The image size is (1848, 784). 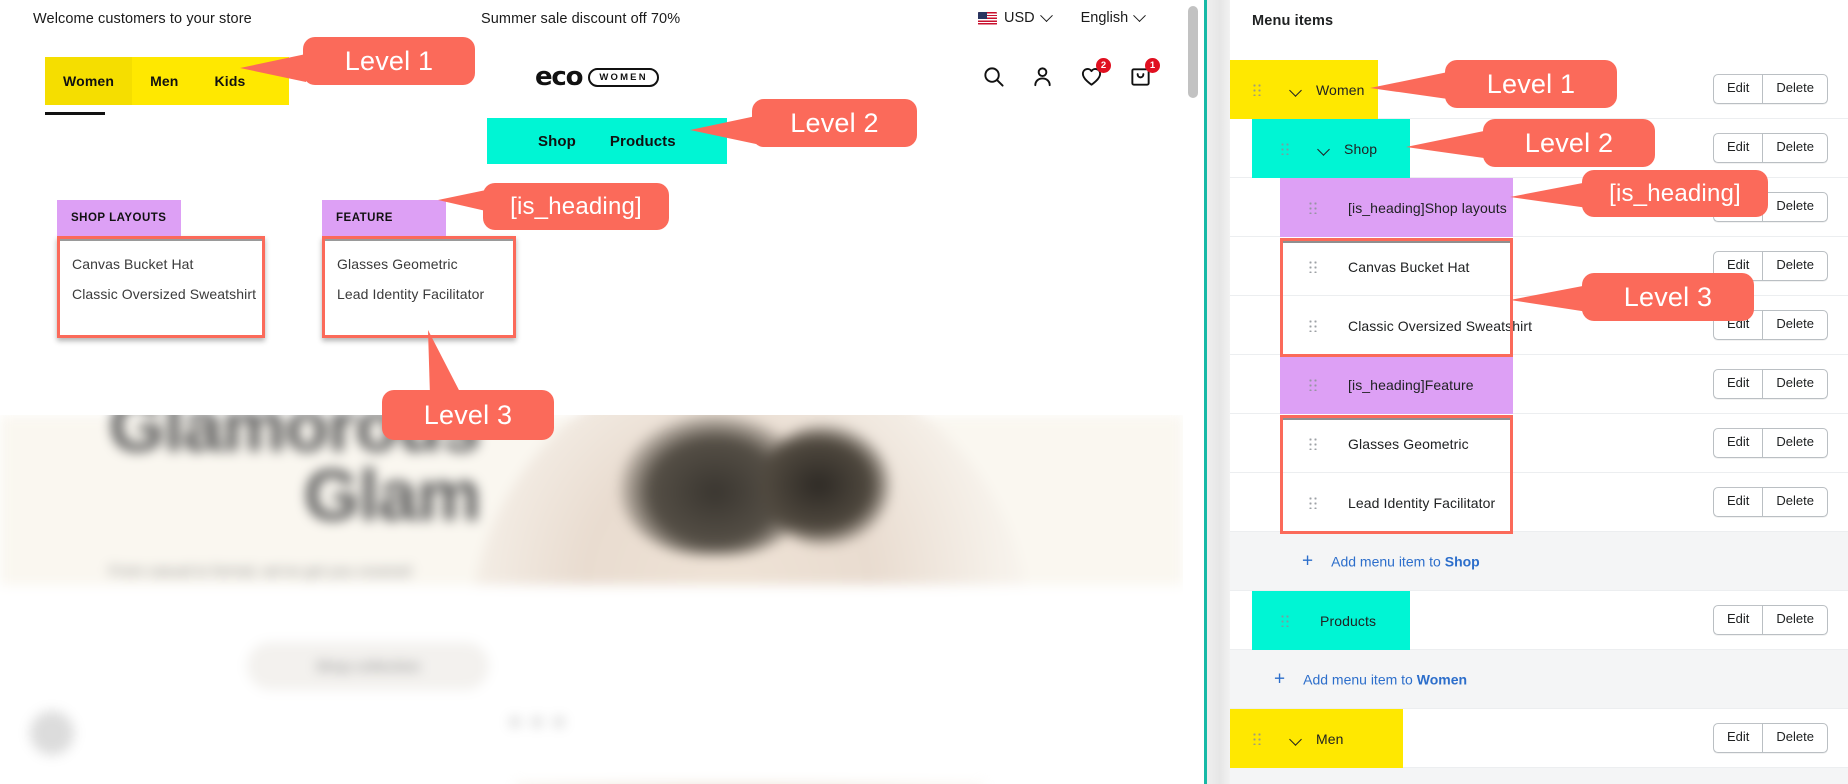 What do you see at coordinates (1668, 297) in the screenshot?
I see `callout-level3-right: Level 3` at bounding box center [1668, 297].